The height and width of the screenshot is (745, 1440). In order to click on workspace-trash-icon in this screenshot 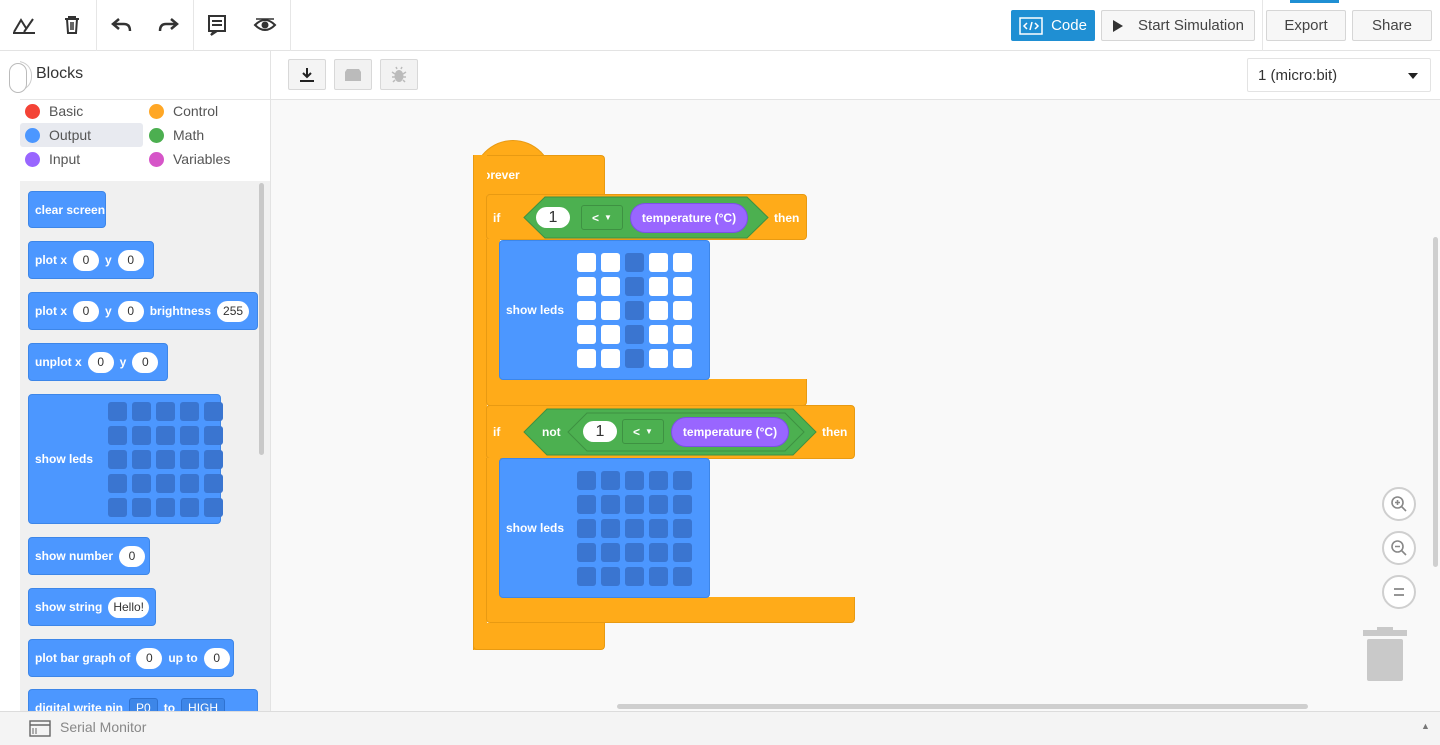, I will do `click(1385, 655)`.